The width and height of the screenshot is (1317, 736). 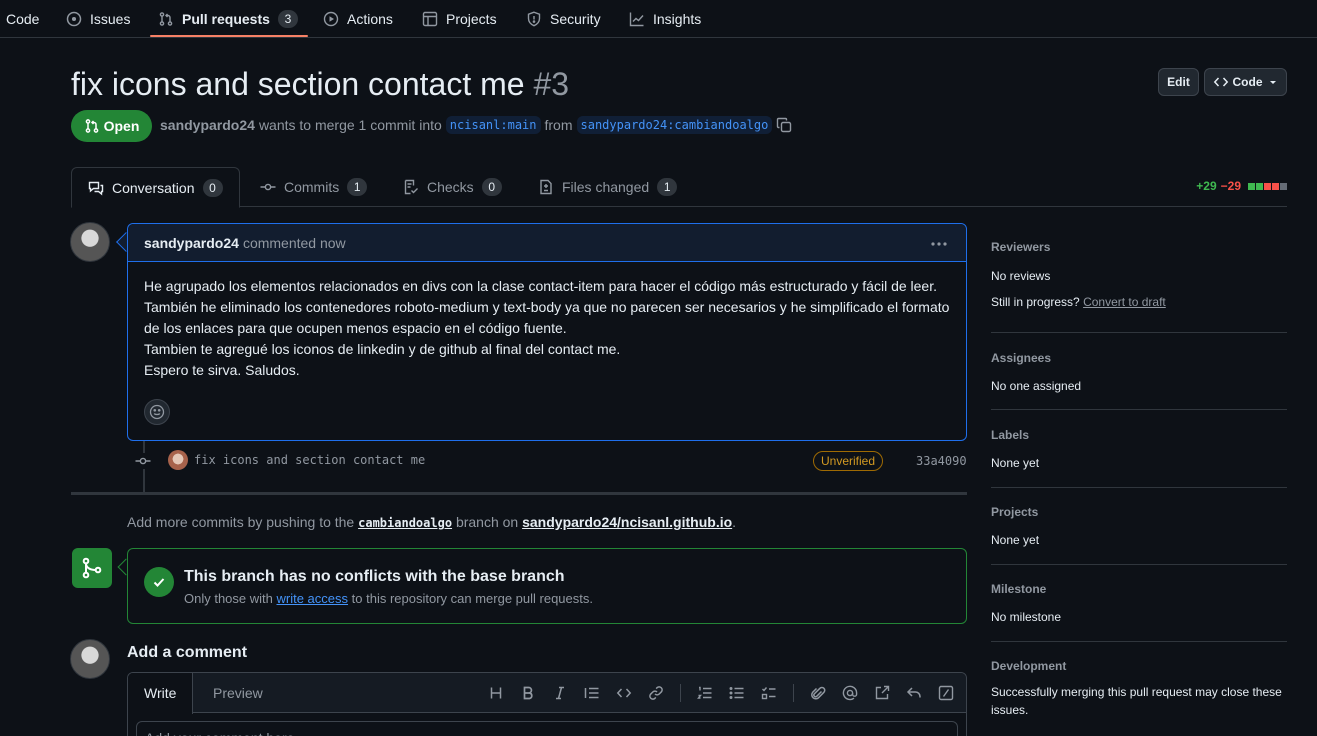 What do you see at coordinates (309, 460) in the screenshot?
I see `commit-message-link: fix icons and section contact me` at bounding box center [309, 460].